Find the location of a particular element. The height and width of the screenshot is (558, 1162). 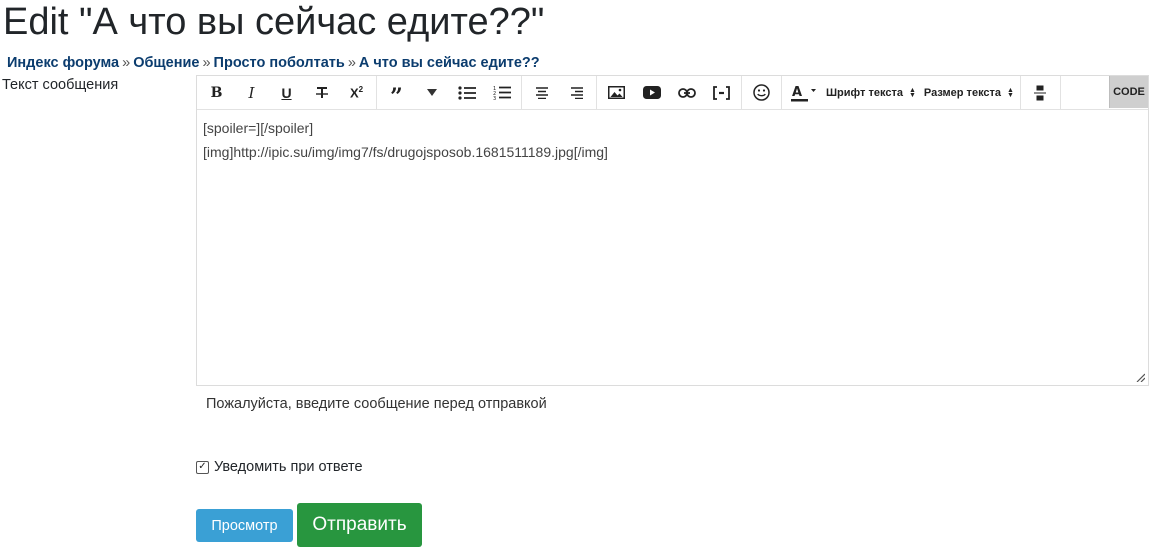

youtube-icon is located at coordinates (651, 93).